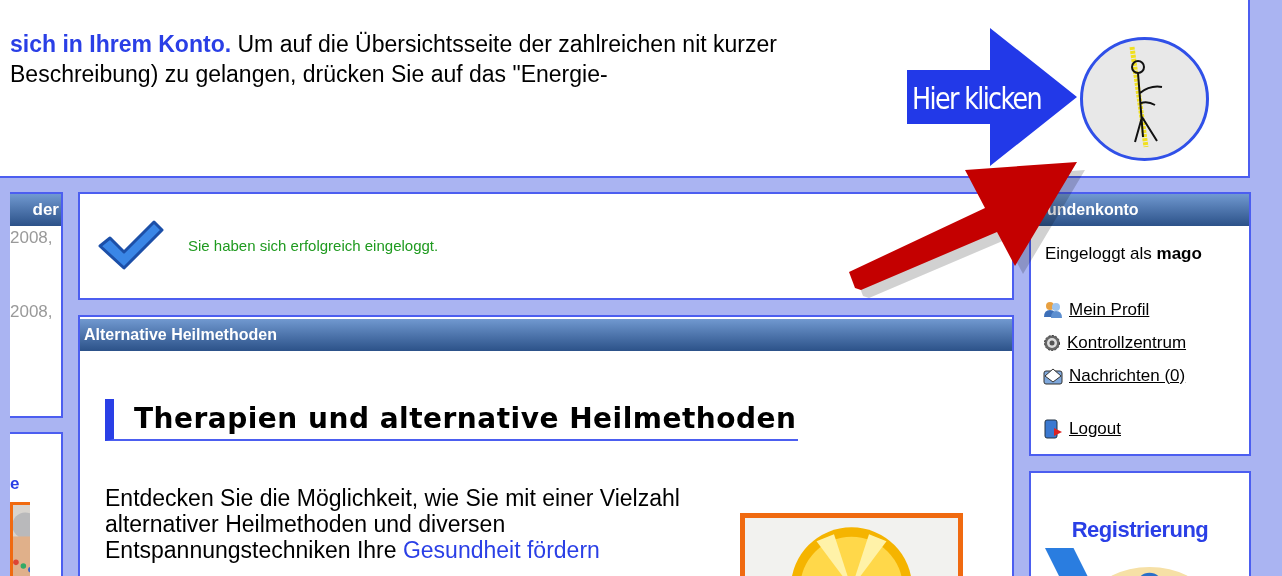 Image resolution: width=1282 pixels, height=576 pixels. Describe the element at coordinates (1127, 342) in the screenshot. I see `link-label: Kontrollzentrum` at that location.